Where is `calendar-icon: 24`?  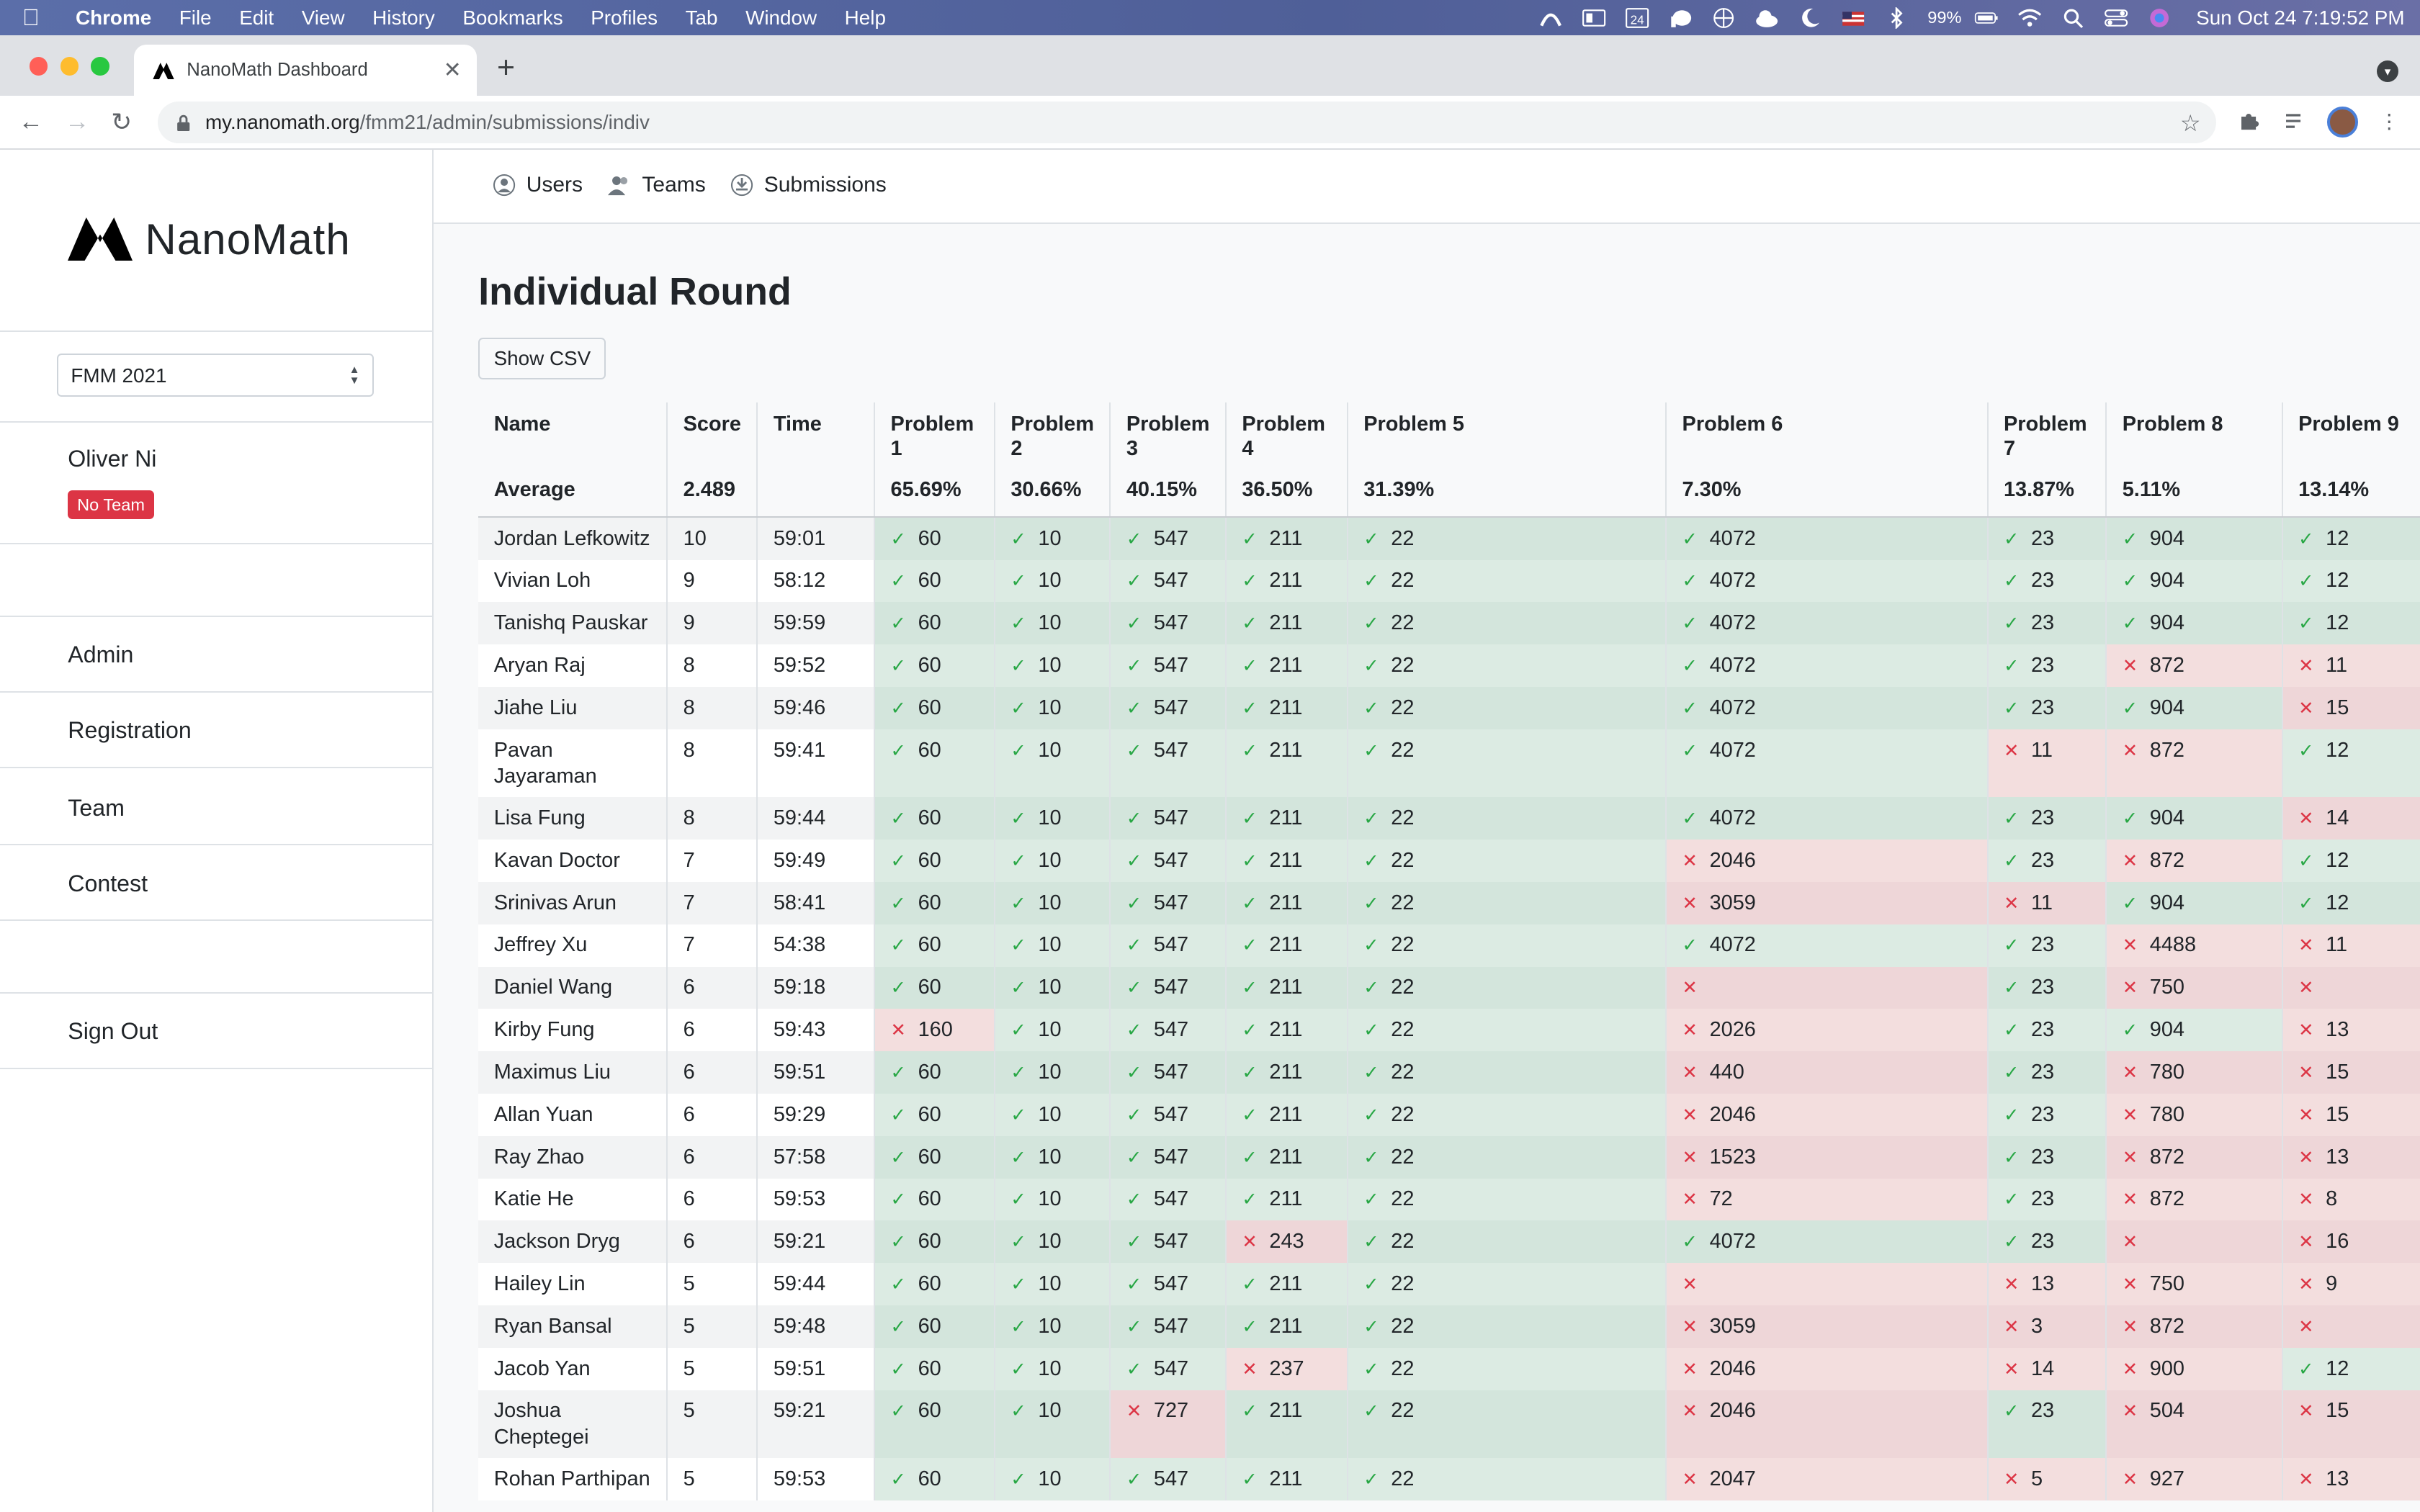 calendar-icon: 24 is located at coordinates (1637, 17).